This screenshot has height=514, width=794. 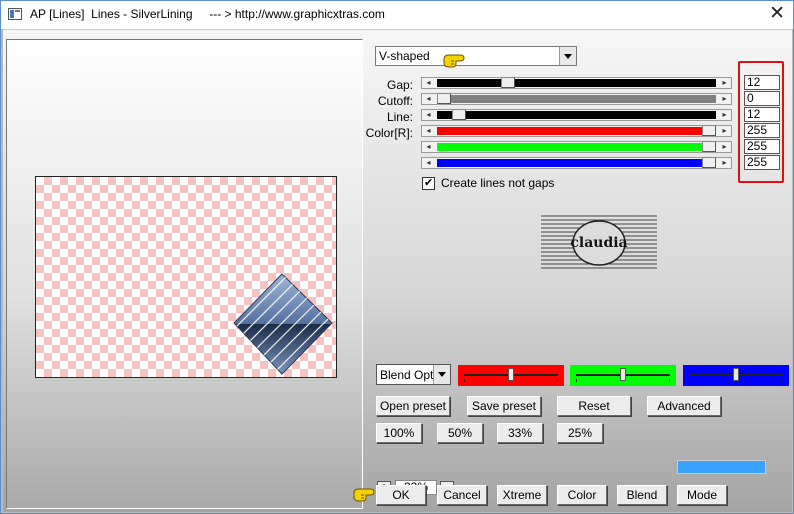 What do you see at coordinates (762, 130) in the screenshot?
I see `color-r-value: 255` at bounding box center [762, 130].